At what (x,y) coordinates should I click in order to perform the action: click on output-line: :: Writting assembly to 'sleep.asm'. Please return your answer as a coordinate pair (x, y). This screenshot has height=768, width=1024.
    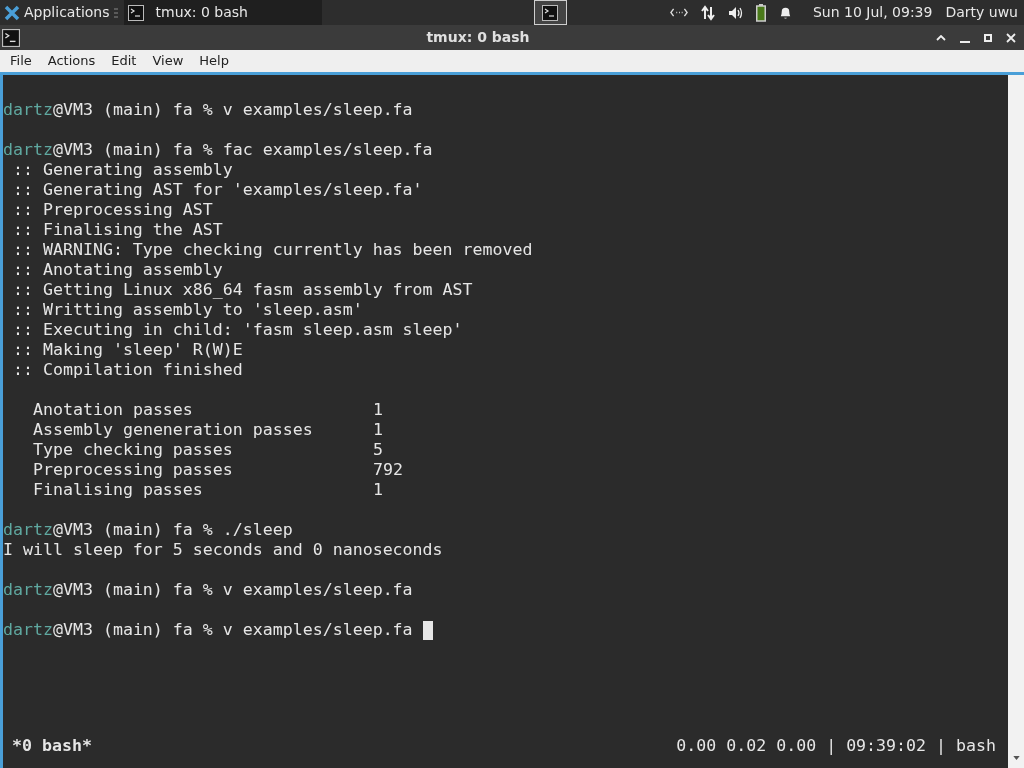
    Looking at the image, I should click on (187, 310).